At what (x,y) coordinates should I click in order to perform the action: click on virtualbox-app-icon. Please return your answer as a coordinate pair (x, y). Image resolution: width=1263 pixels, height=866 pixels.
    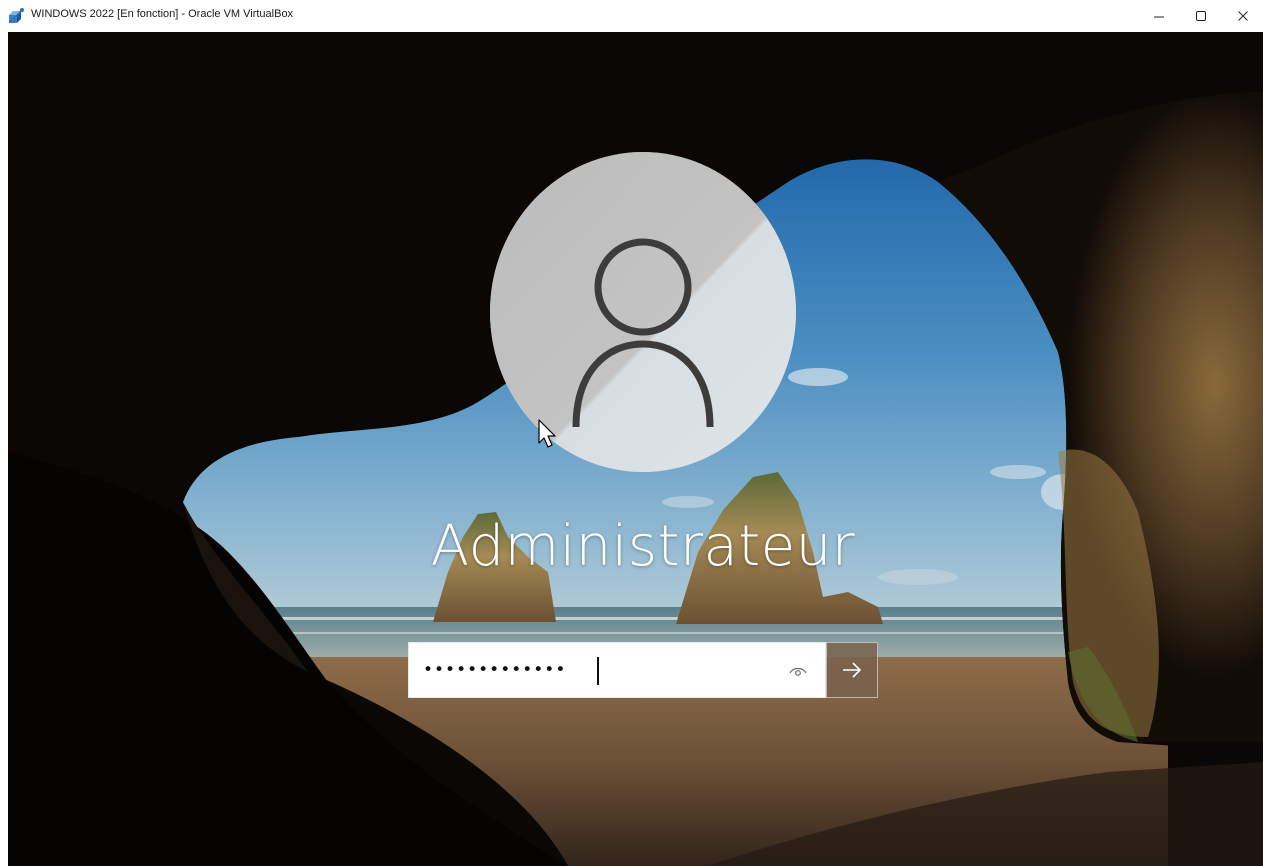
    Looking at the image, I should click on (16, 15).